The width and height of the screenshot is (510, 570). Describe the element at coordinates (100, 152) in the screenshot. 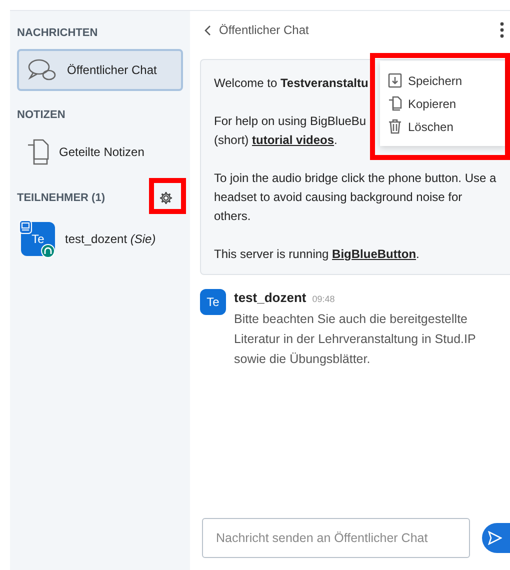

I see `notes-item: Geteilte Notizen` at that location.